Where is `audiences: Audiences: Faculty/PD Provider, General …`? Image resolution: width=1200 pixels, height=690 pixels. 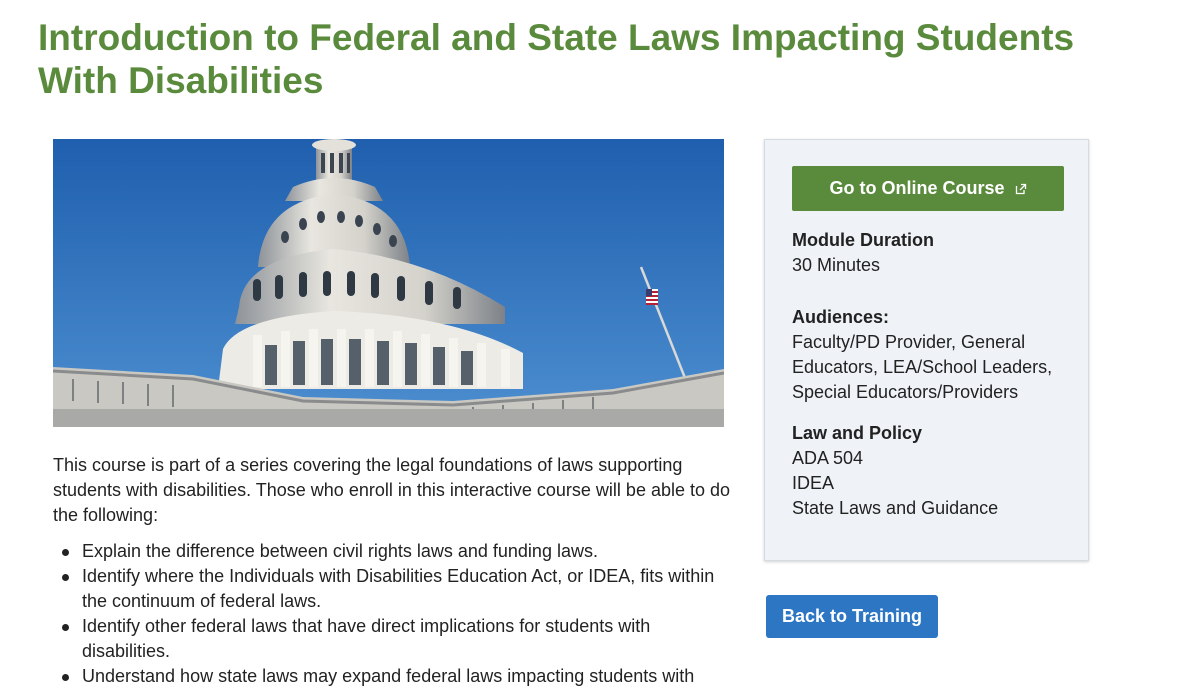 audiences: Audiences: Faculty/PD Provider, General … is located at coordinates (932, 355).